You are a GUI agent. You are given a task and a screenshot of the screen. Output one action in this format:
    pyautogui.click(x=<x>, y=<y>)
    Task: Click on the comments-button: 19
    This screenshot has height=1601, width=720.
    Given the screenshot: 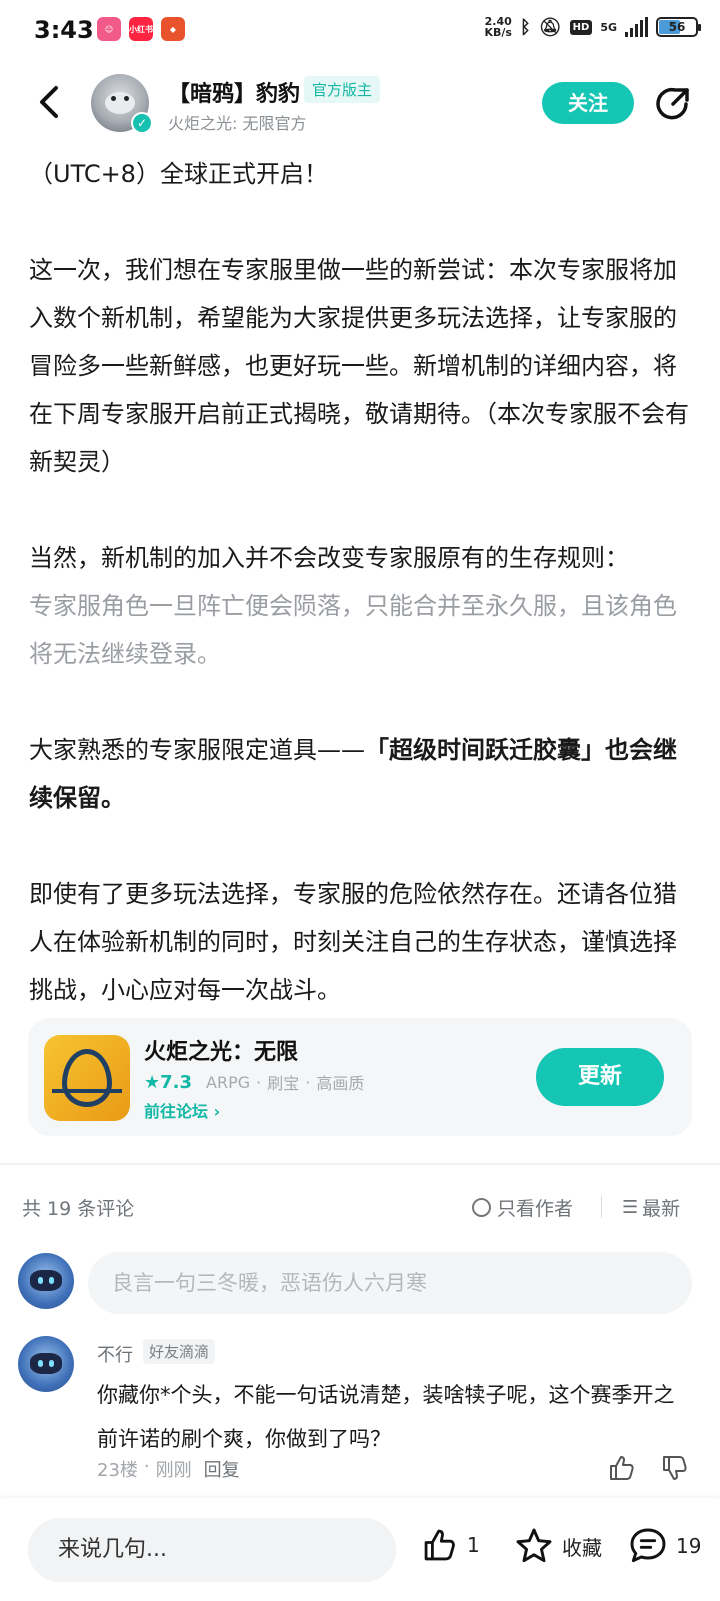 What is the action you would take?
    pyautogui.click(x=664, y=1546)
    